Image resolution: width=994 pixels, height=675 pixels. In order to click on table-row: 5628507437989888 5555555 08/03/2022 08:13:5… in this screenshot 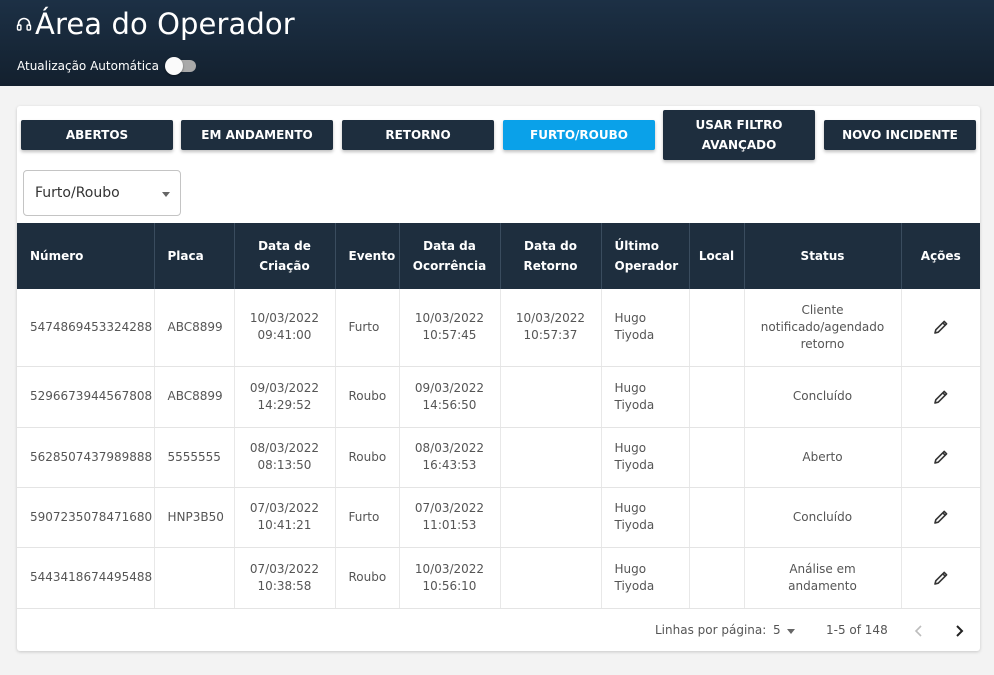, I will do `click(498, 457)`.